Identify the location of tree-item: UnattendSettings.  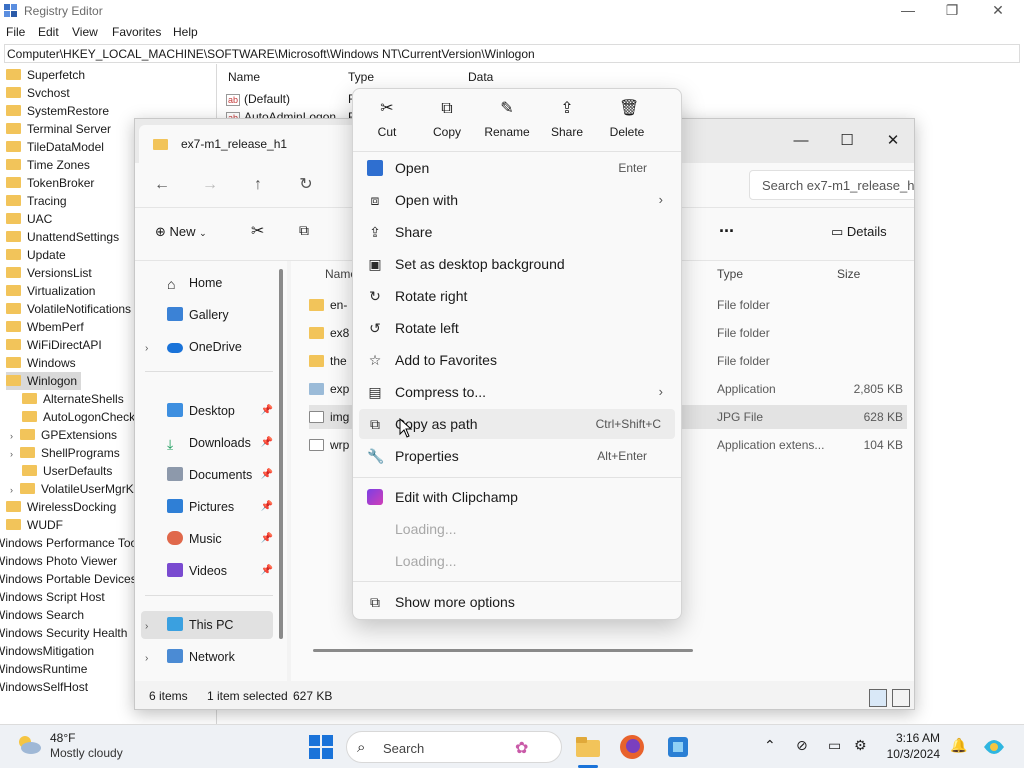
(62, 237).